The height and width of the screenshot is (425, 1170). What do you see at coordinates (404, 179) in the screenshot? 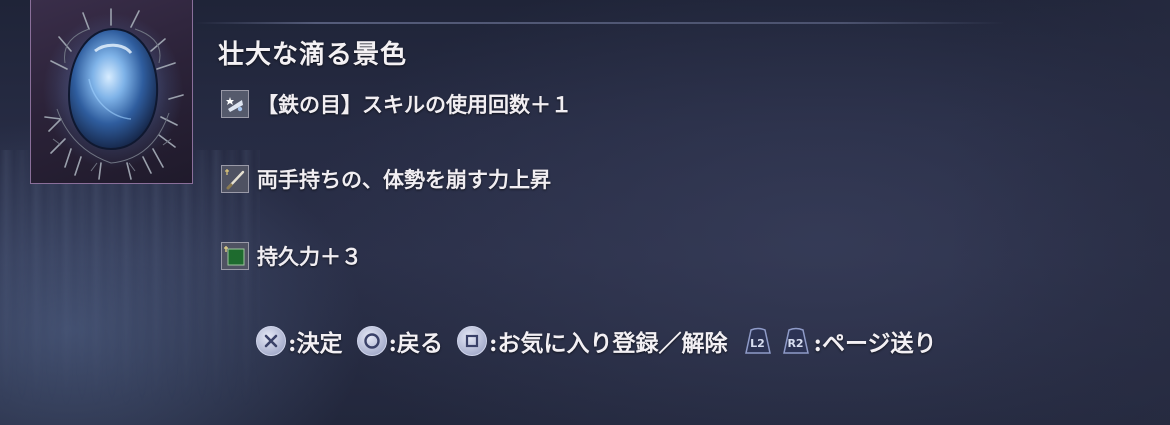
I see `effect-text: 両手持ちの、体勢を崩す力上昇` at bounding box center [404, 179].